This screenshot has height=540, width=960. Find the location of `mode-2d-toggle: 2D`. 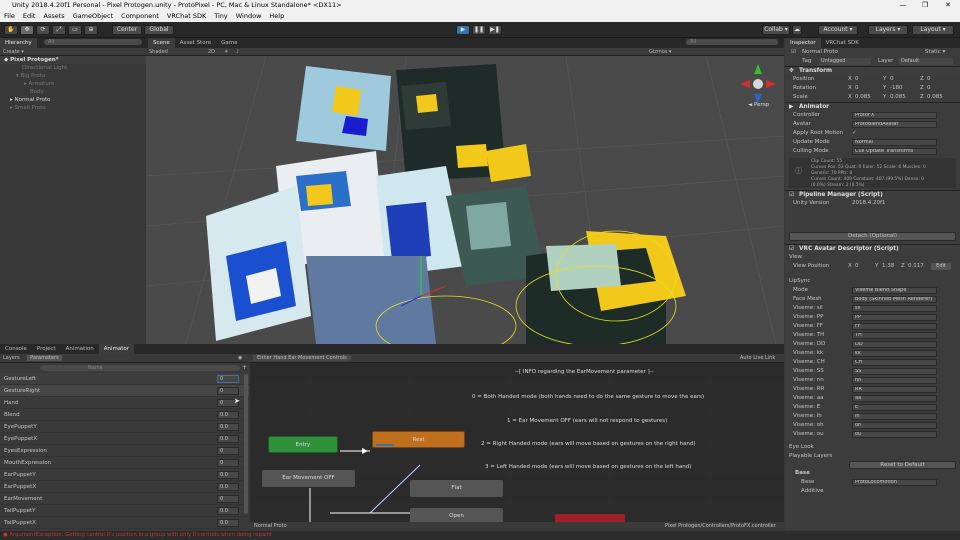

mode-2d-toggle: 2D is located at coordinates (211, 52).